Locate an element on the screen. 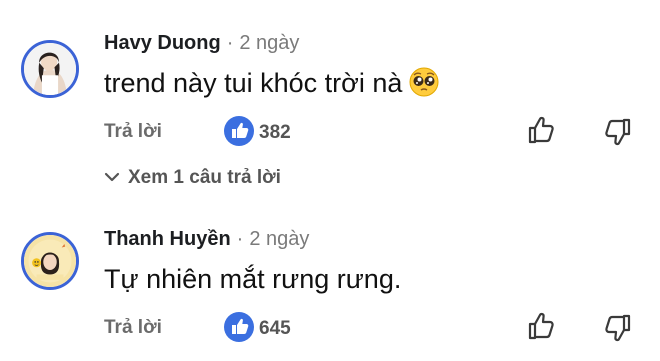 This screenshot has height=361, width=660. author-name: Thanh Huyền is located at coordinates (167, 239).